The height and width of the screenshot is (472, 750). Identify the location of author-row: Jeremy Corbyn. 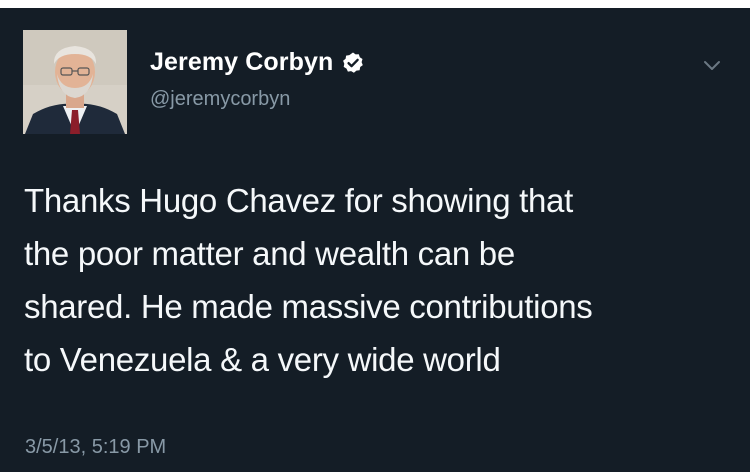
(257, 62).